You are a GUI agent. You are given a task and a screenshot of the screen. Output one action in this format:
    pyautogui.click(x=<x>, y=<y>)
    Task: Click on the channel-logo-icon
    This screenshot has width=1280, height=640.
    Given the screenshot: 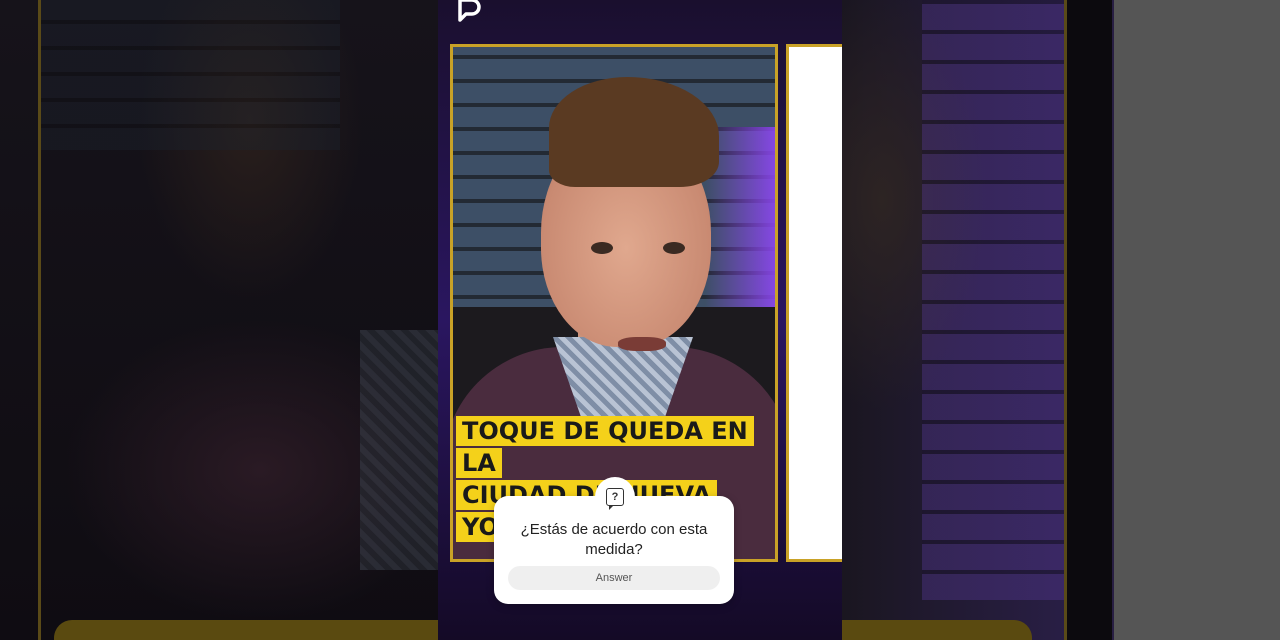 What is the action you would take?
    pyautogui.click(x=469, y=14)
    